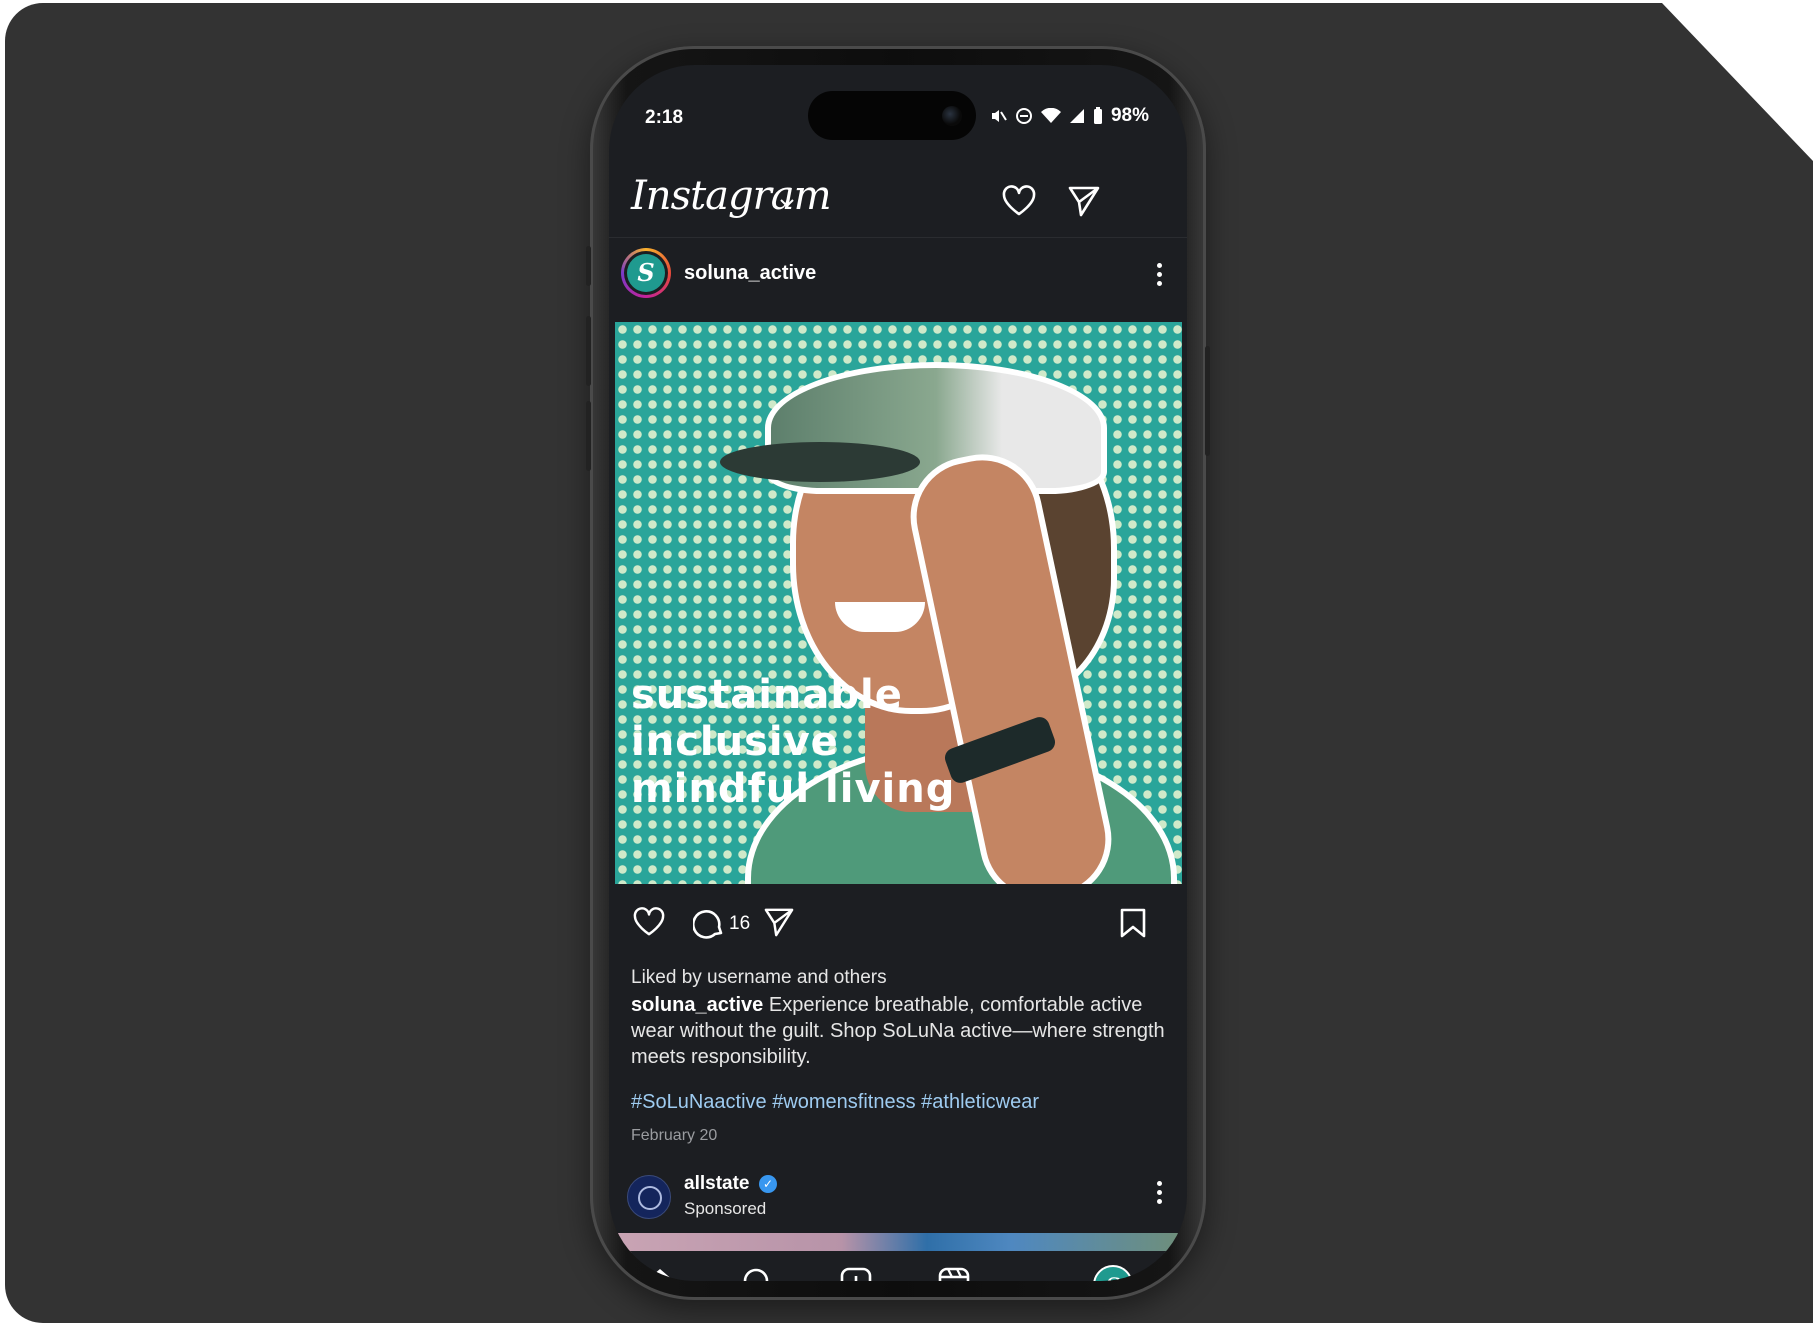 The image size is (1813, 1323). Describe the element at coordinates (767, 695) in the screenshot. I see `tagline-line: sustainable` at that location.